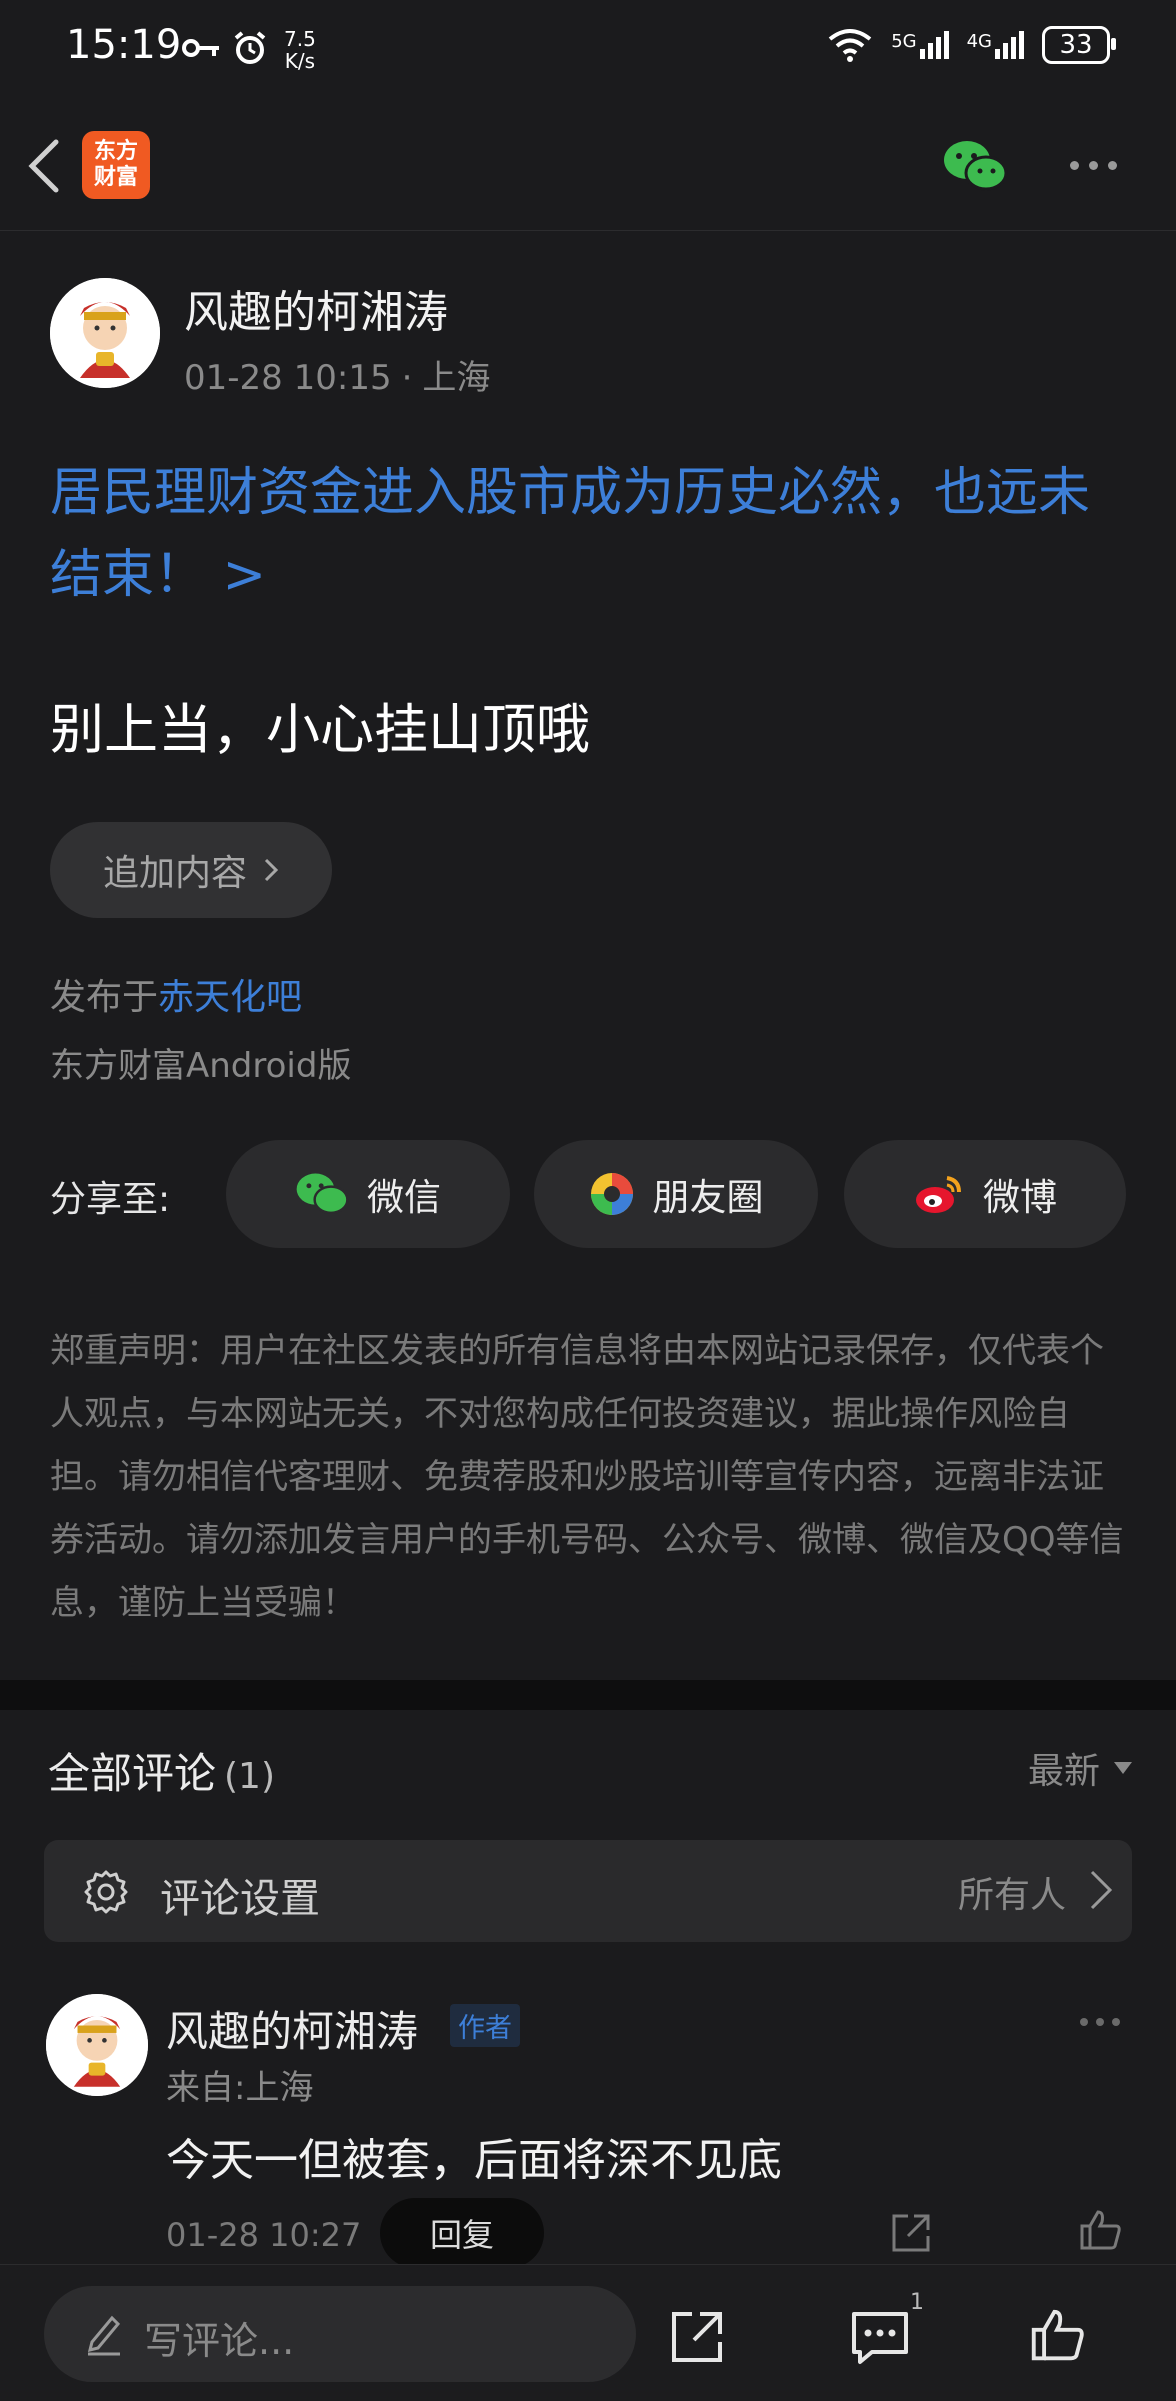  I want to click on share-label: 分享至:, so click(110, 1199).